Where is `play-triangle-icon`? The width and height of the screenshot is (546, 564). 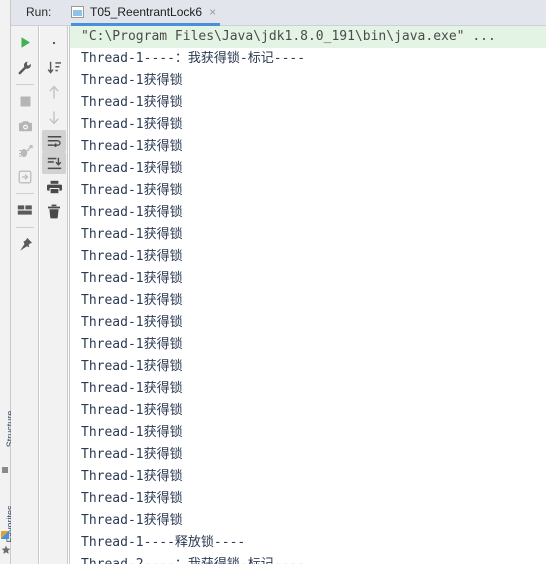 play-triangle-icon is located at coordinates (25, 42).